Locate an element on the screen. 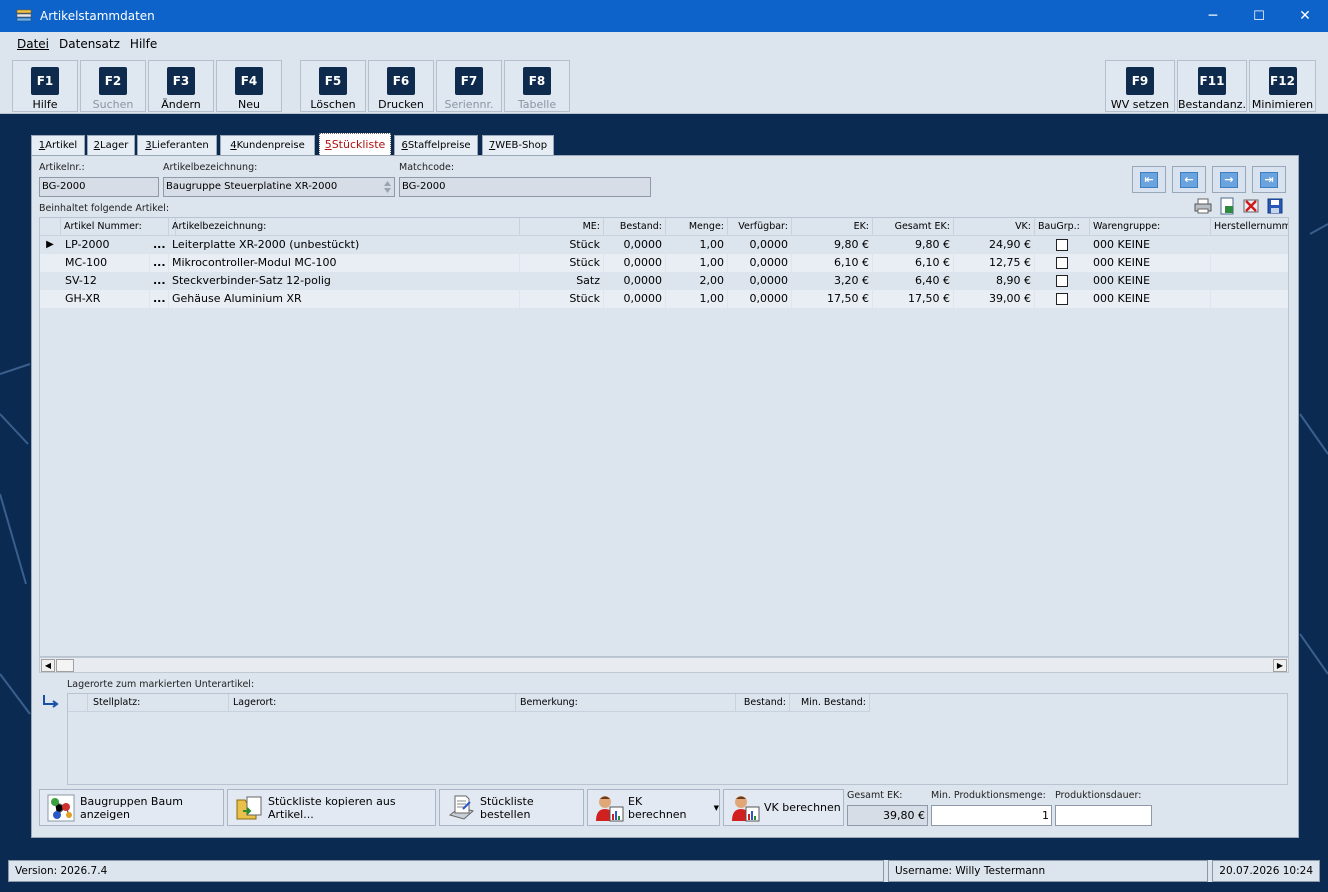 Image resolution: width=1328 pixels, height=892 pixels. next-record-button: → is located at coordinates (1229, 179).